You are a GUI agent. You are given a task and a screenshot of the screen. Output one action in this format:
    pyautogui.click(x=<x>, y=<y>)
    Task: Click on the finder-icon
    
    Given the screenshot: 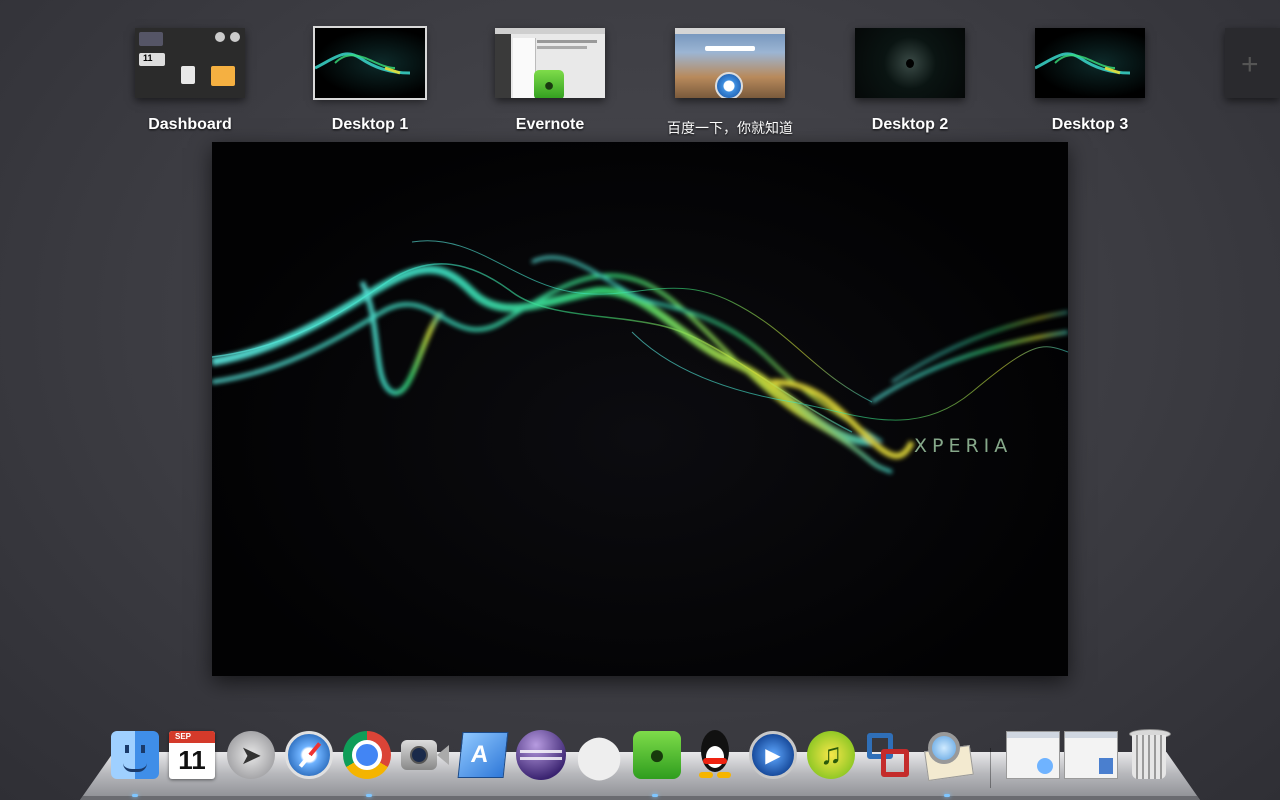 What is the action you would take?
    pyautogui.click(x=135, y=755)
    